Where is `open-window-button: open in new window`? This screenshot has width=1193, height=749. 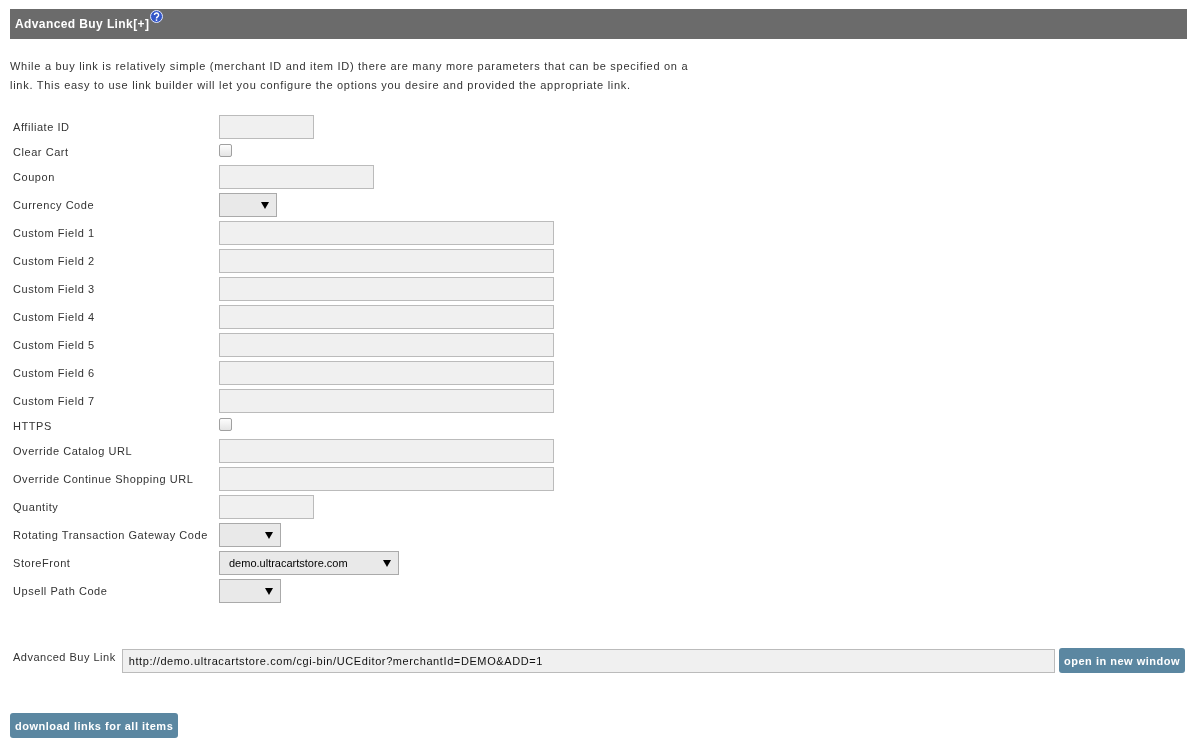 open-window-button: open in new window is located at coordinates (1122, 660).